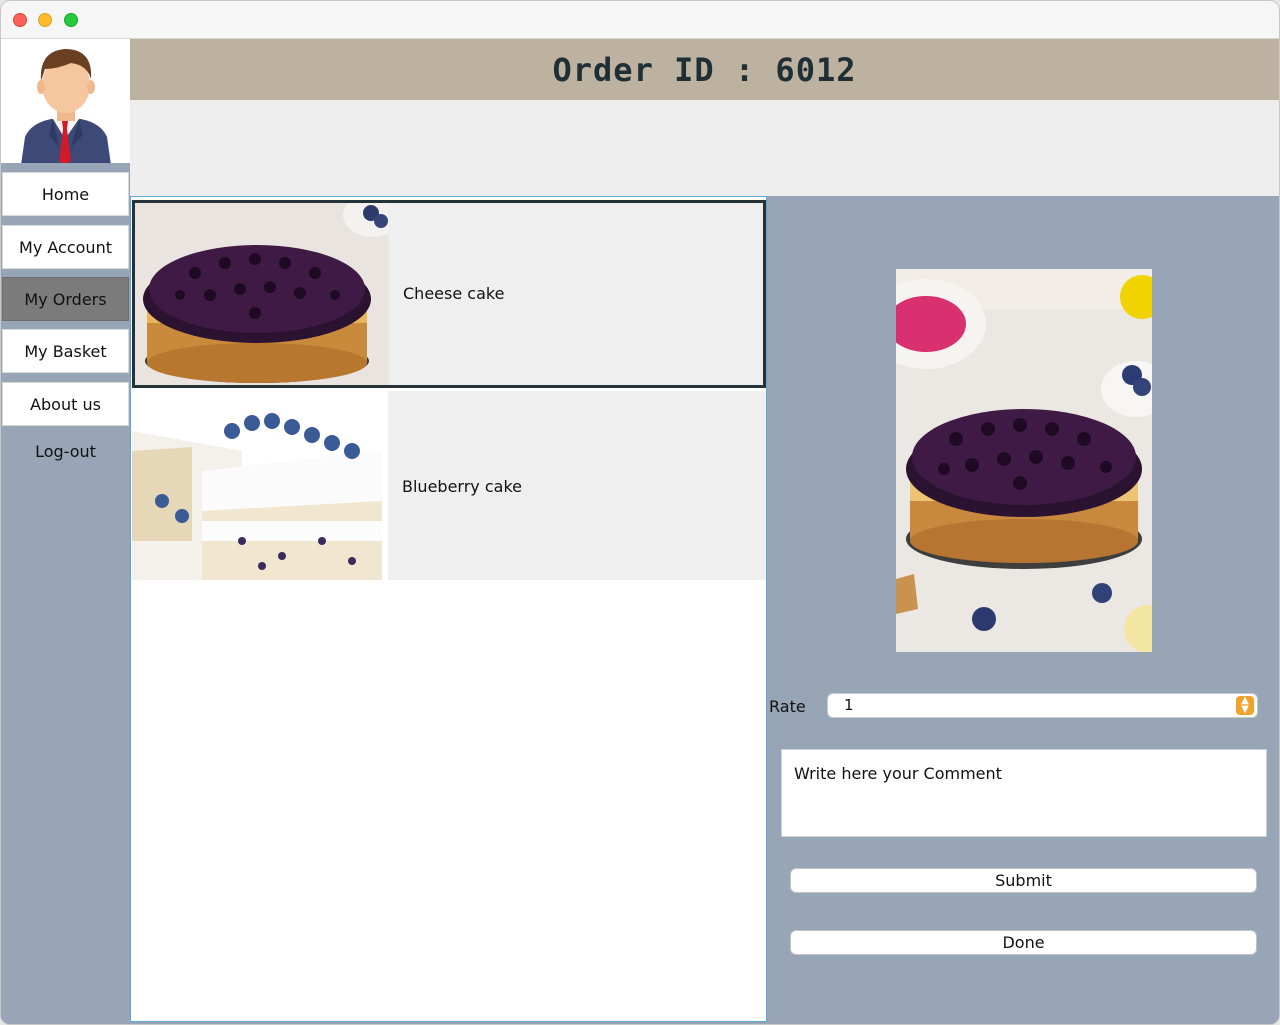  Describe the element at coordinates (1042, 705) in the screenshot. I see `rate-select: 1 ▲ ▼` at that location.